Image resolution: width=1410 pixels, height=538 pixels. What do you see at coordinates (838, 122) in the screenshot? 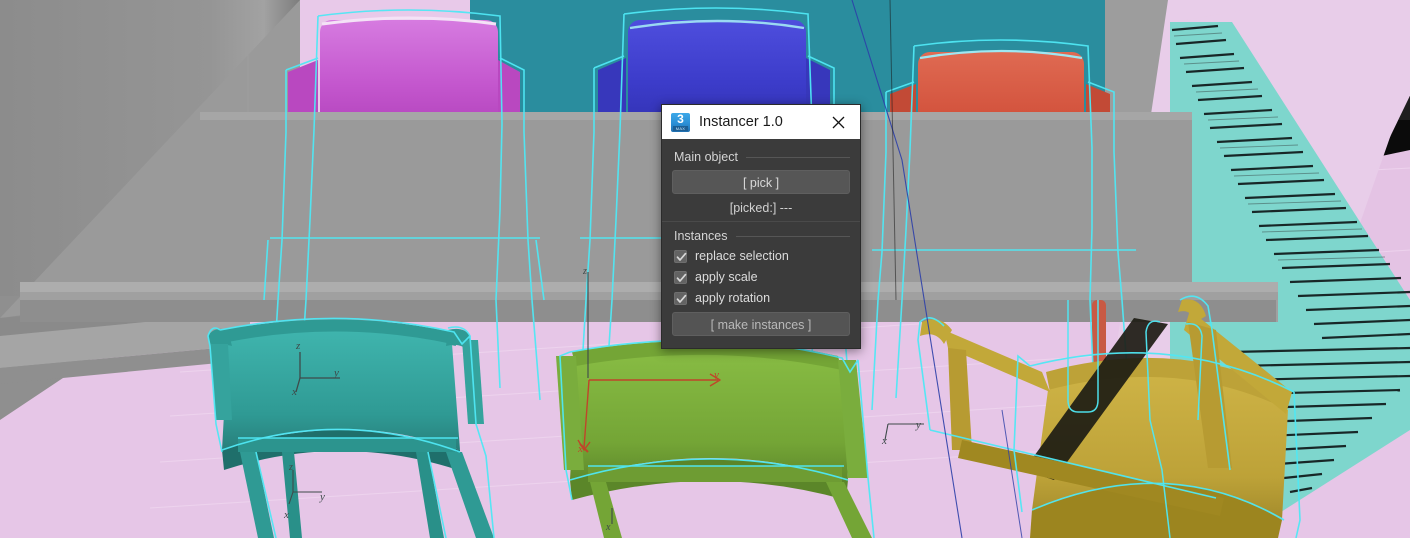
I see `close-icon` at bounding box center [838, 122].